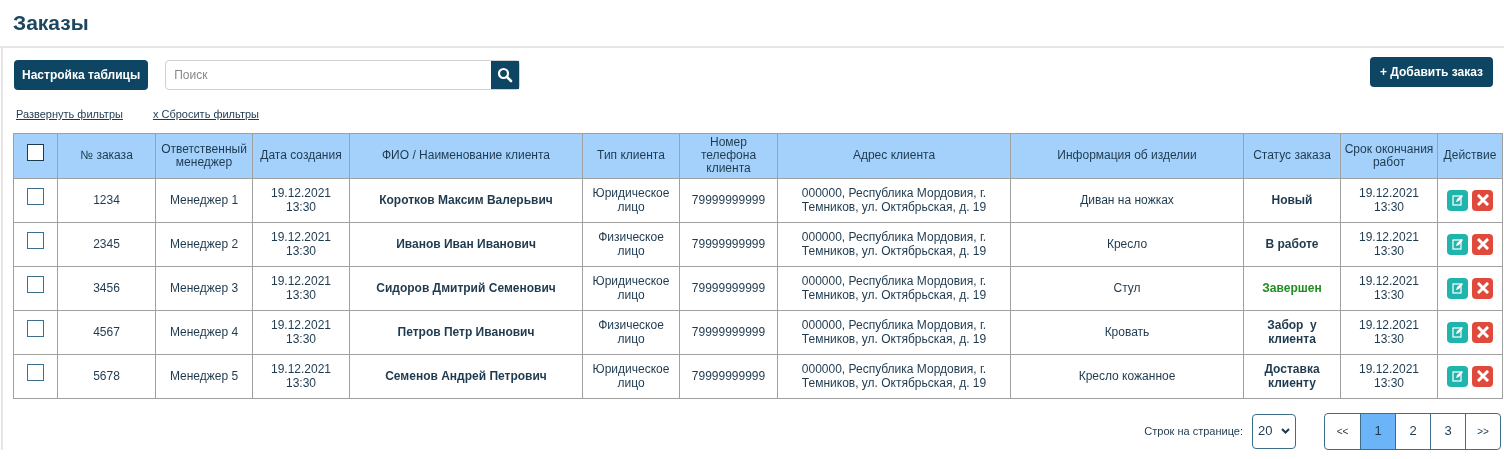 This screenshot has height=459, width=1504. What do you see at coordinates (1292, 332) in the screenshot?
I see `status-text: Забор у клиента` at bounding box center [1292, 332].